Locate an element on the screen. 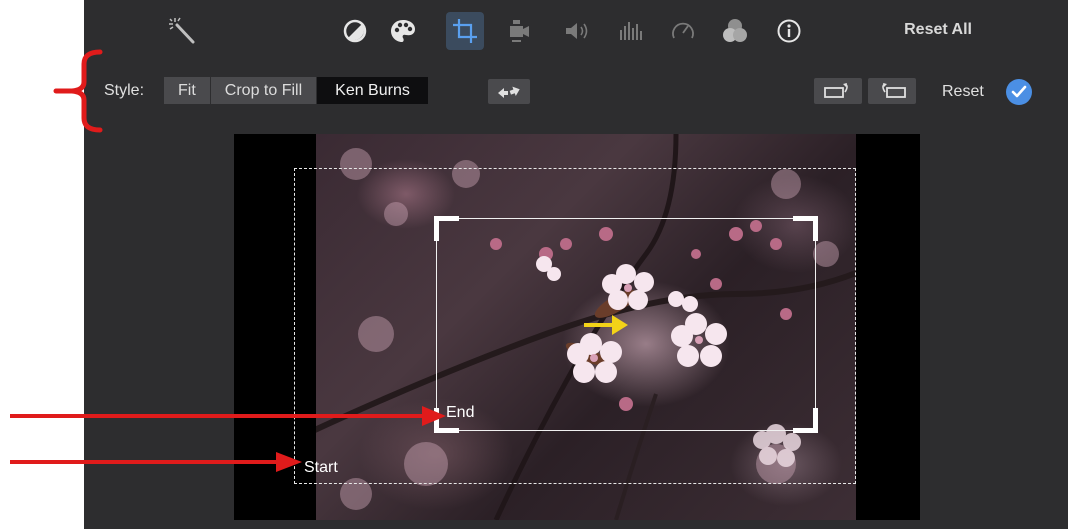  style-crop-to-fill-button: Crop to Fill is located at coordinates (264, 90).